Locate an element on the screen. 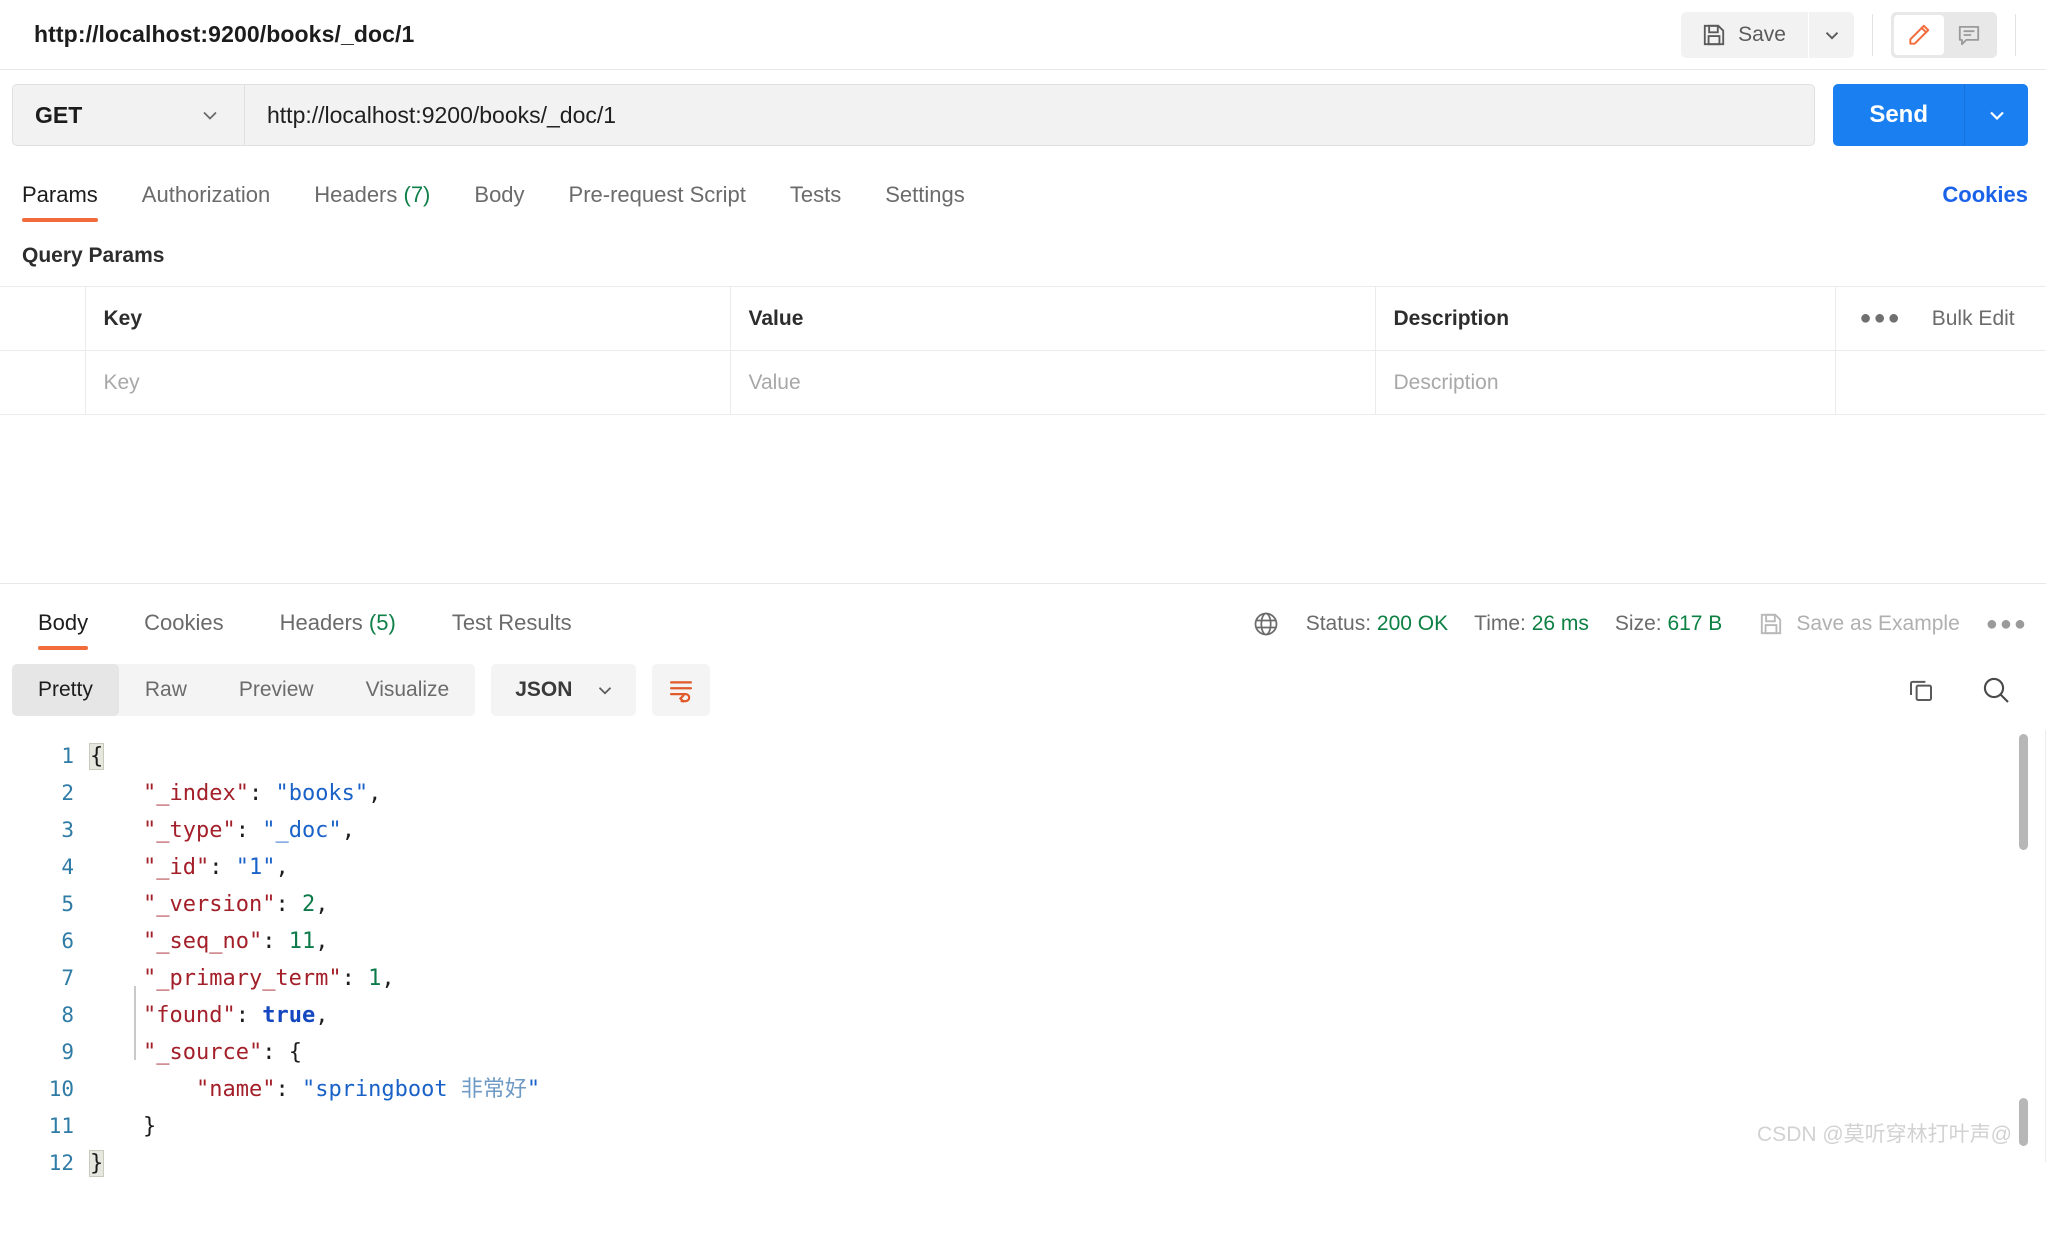 This screenshot has height=1235, width=2046. line-number: 6 is located at coordinates (67, 941).